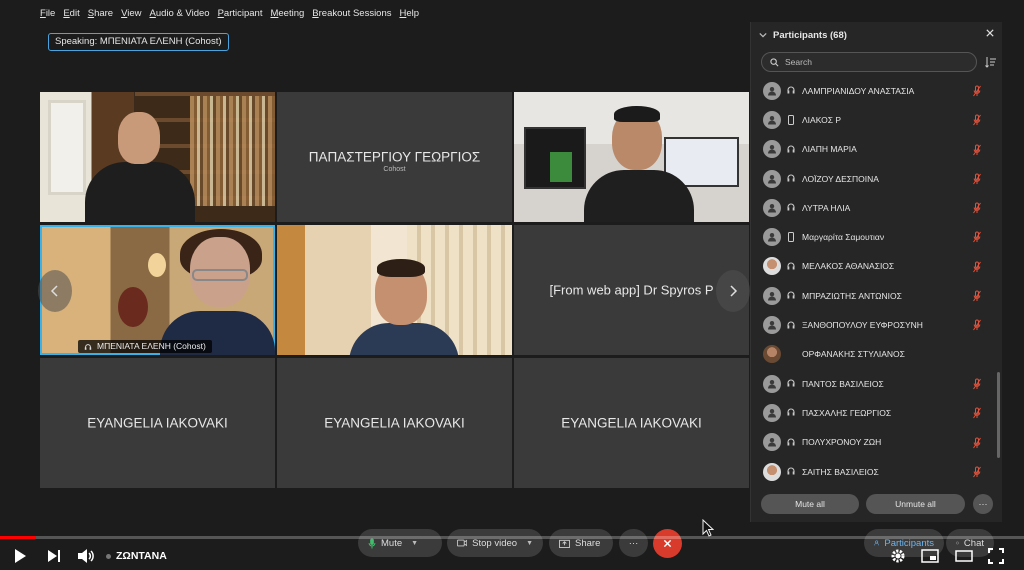 The image size is (1024, 570). What do you see at coordinates (991, 62) in the screenshot?
I see `sort-icon` at bounding box center [991, 62].